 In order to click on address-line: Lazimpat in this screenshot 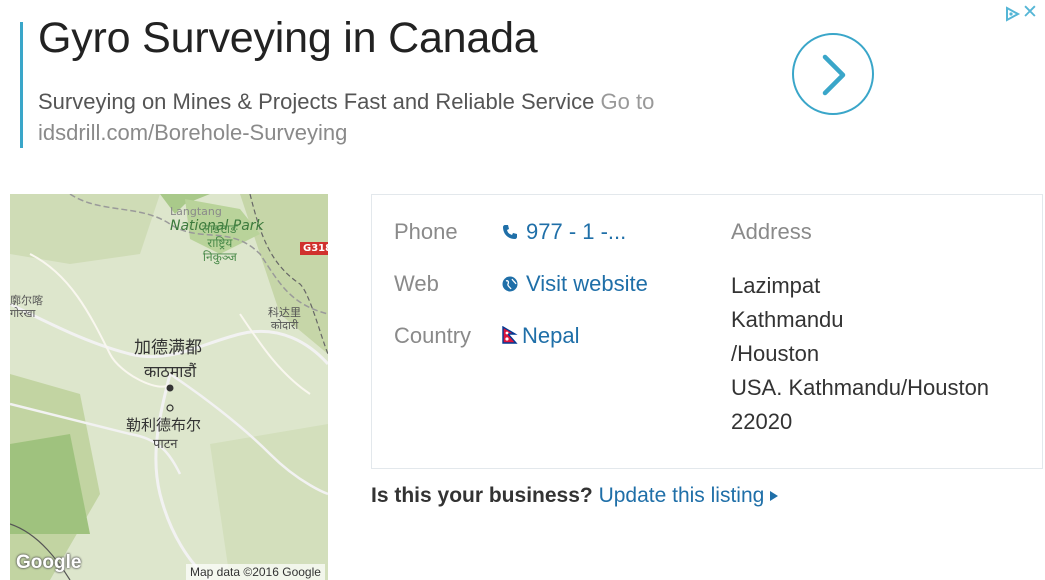, I will do `click(776, 285)`.